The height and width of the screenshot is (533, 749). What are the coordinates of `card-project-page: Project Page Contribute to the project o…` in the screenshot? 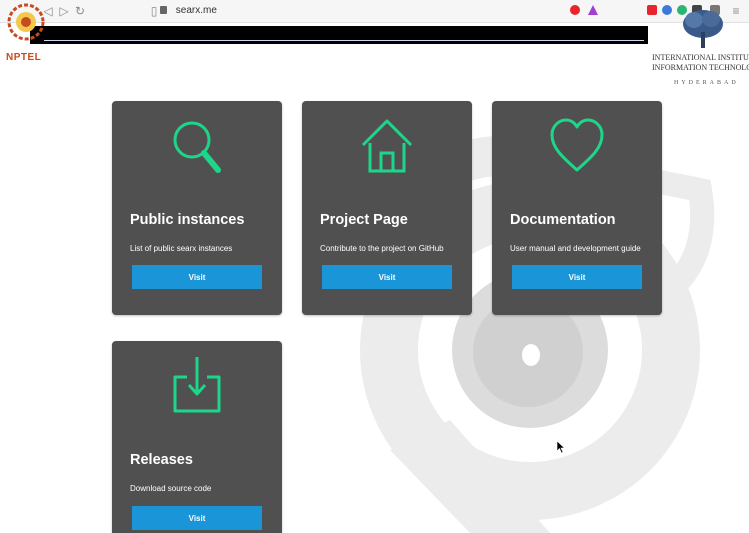 It's located at (387, 208).